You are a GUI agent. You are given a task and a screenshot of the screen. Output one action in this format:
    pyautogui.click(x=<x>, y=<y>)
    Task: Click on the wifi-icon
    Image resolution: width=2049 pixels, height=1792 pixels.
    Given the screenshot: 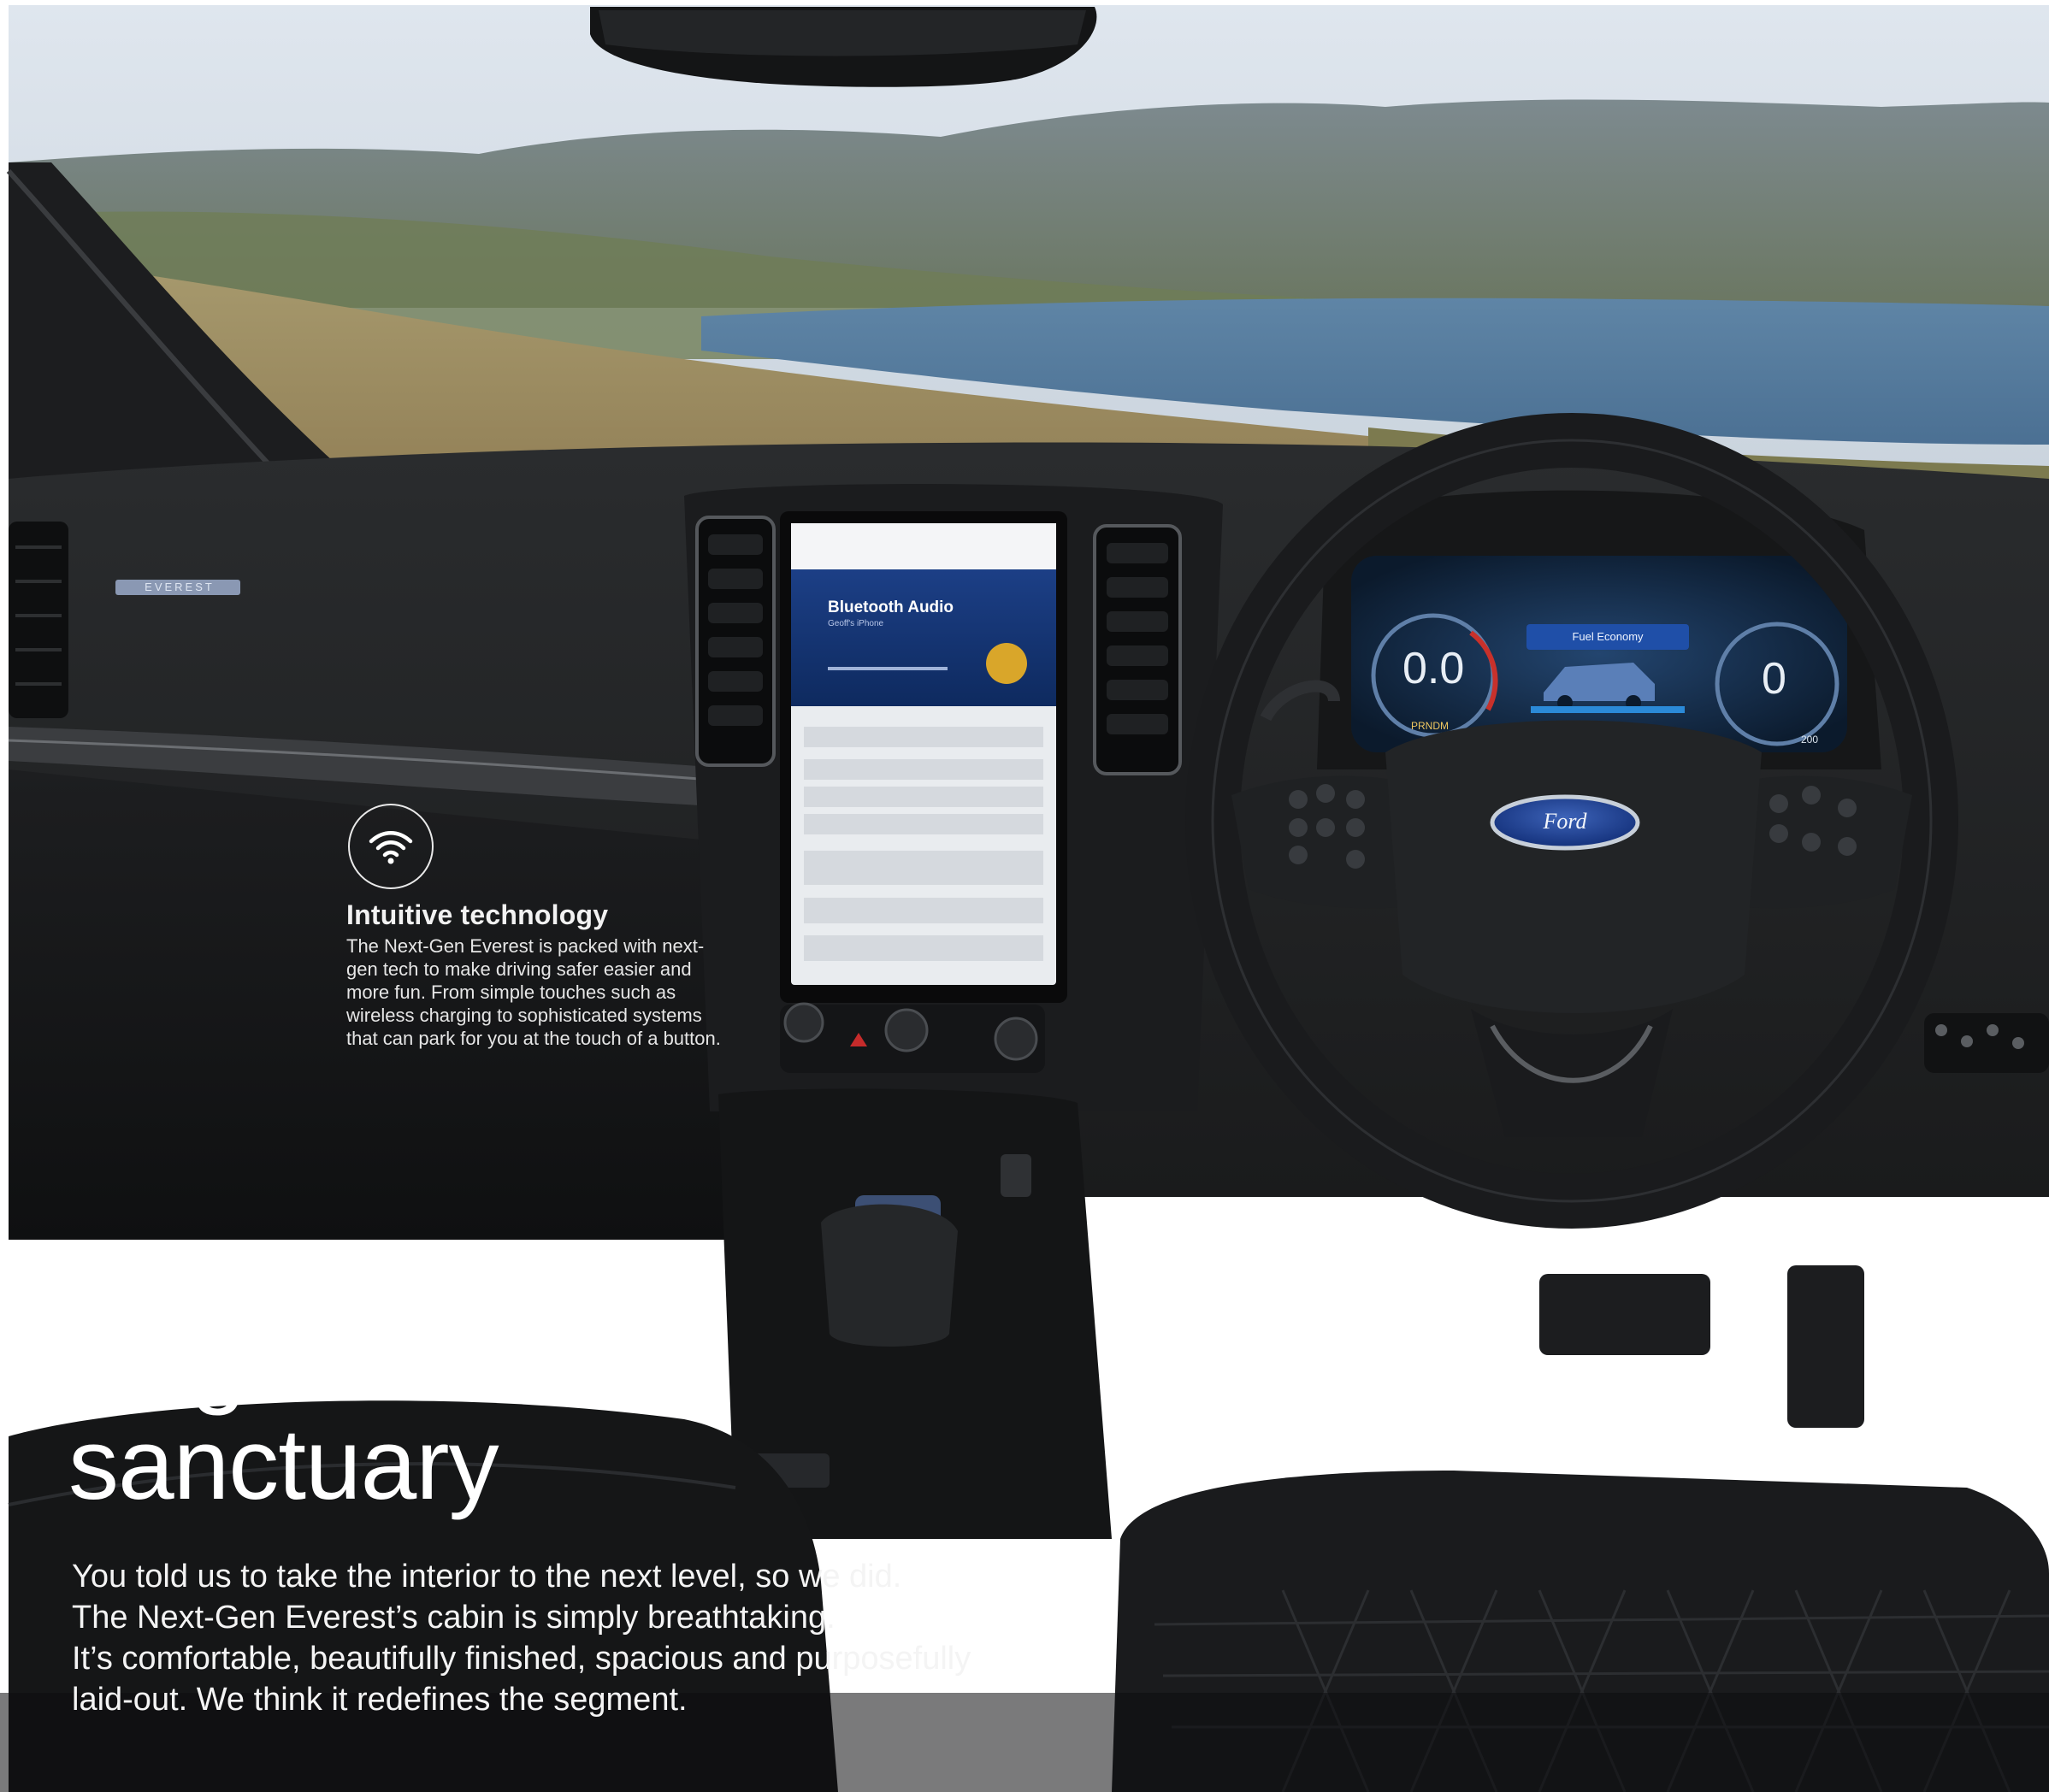 What is the action you would take?
    pyautogui.click(x=391, y=847)
    